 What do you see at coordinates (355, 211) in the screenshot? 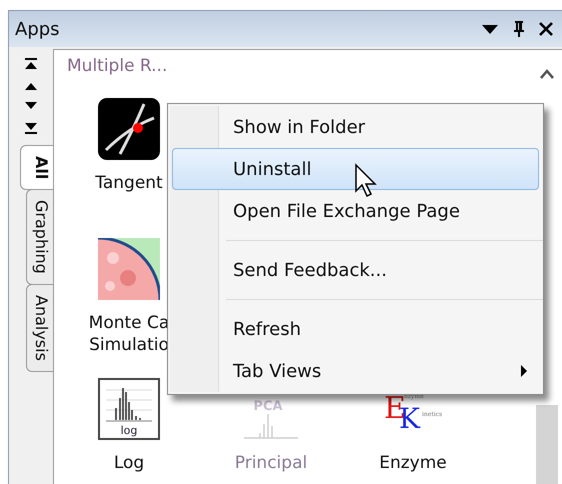
I see `menu-item: Open File Exchange Page` at bounding box center [355, 211].